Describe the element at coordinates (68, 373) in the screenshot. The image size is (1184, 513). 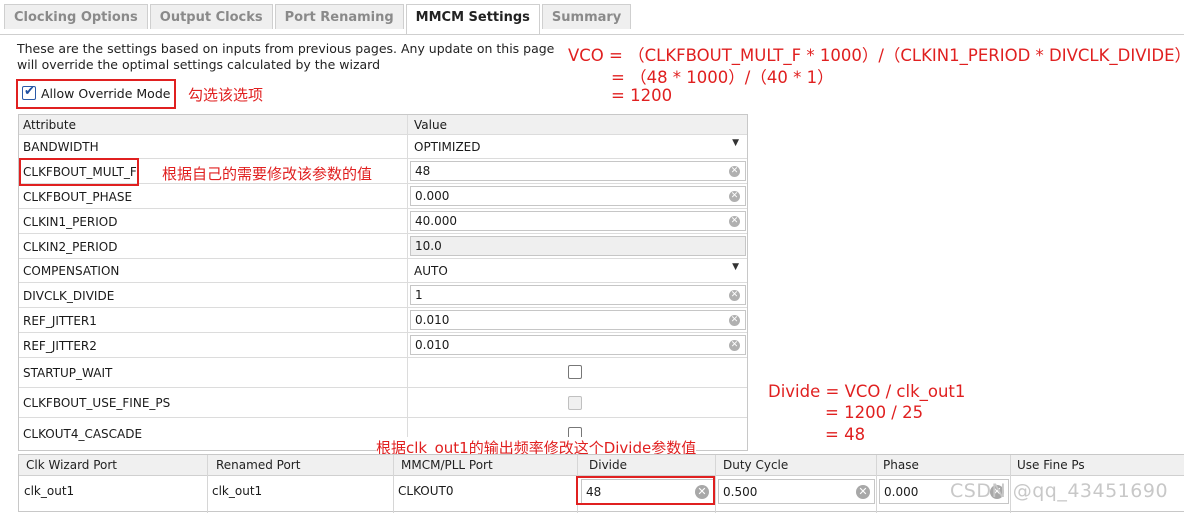
I see `attr-name: STARTUP_WAIT` at that location.